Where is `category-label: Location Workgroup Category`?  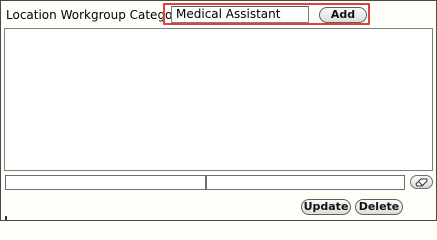 category-label: Location Workgroup Category is located at coordinates (95, 15).